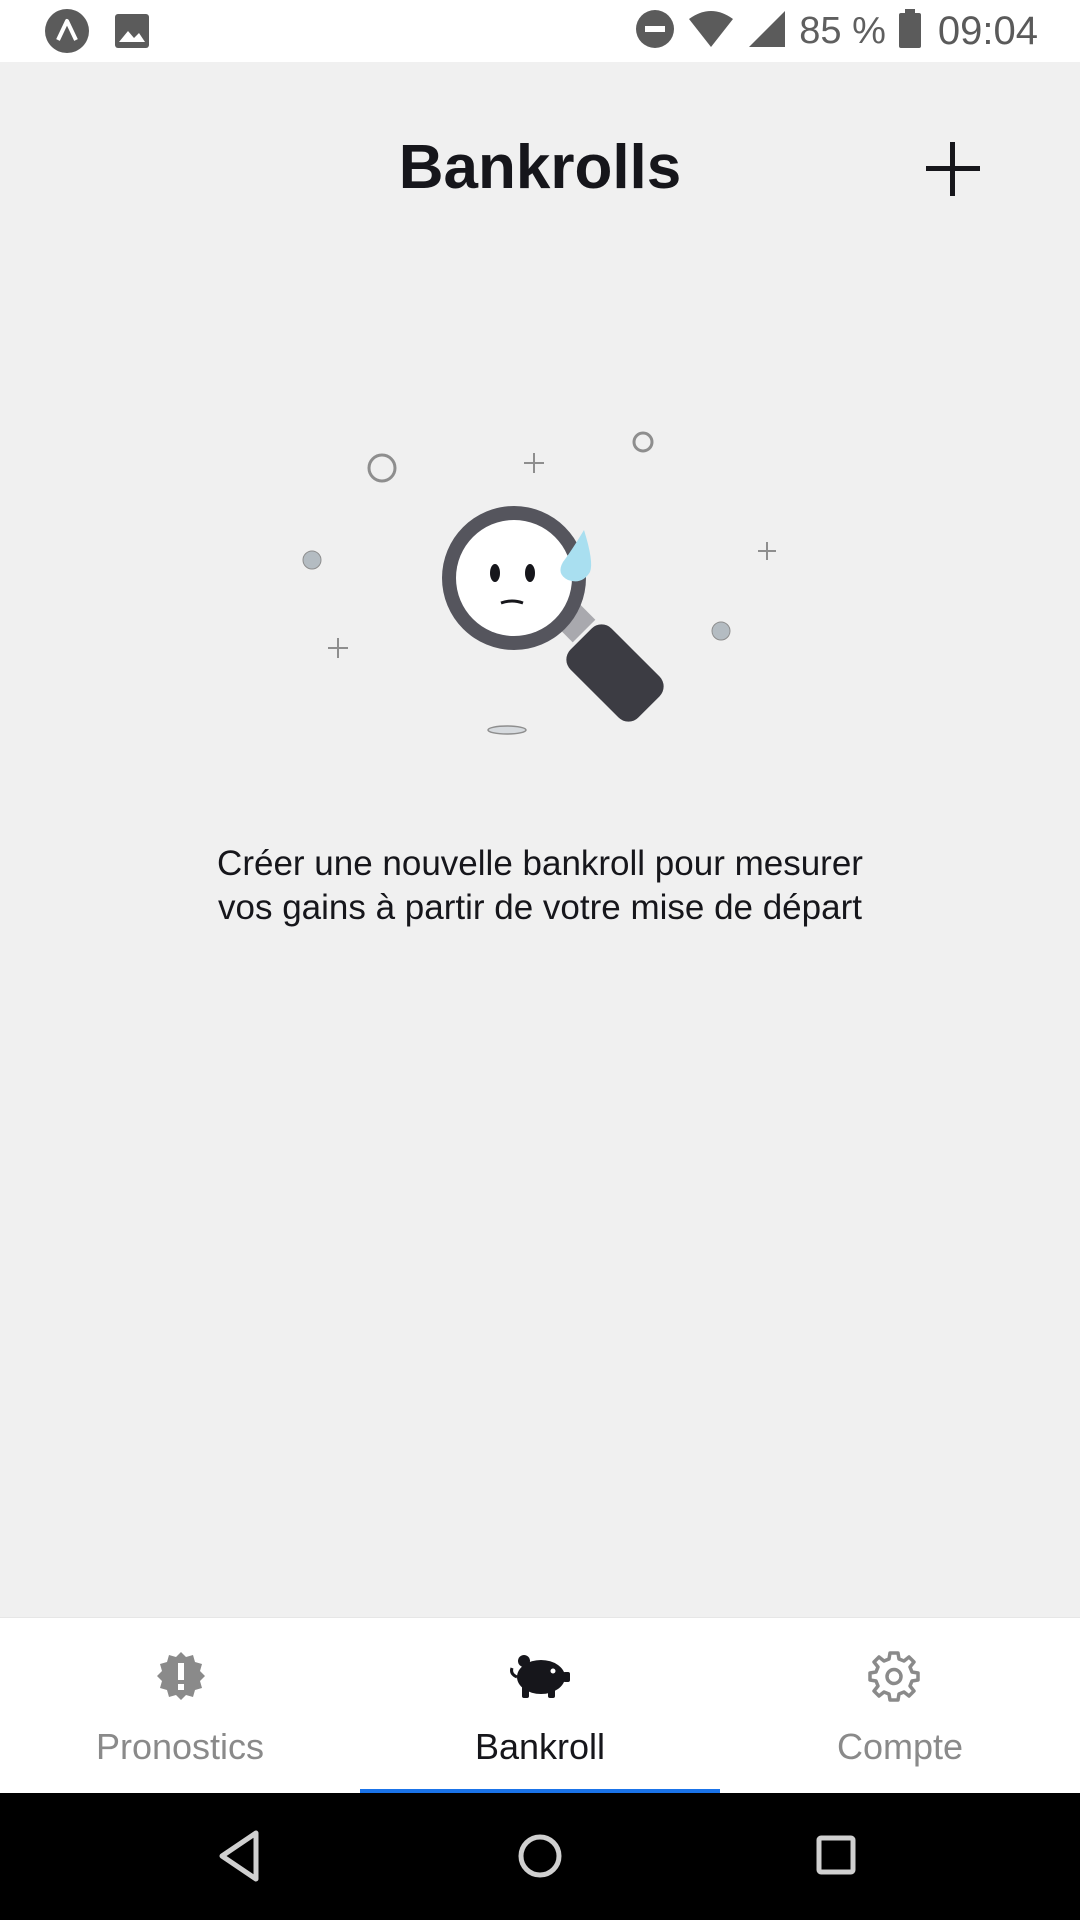 This screenshot has height=1920, width=1080. I want to click on tab-bankroll-label: Bankroll, so click(540, 1746).